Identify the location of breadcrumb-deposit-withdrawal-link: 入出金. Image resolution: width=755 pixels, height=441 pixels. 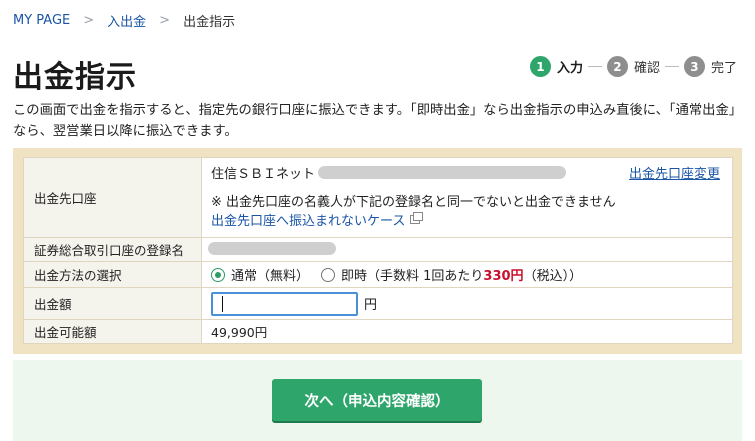
(126, 20).